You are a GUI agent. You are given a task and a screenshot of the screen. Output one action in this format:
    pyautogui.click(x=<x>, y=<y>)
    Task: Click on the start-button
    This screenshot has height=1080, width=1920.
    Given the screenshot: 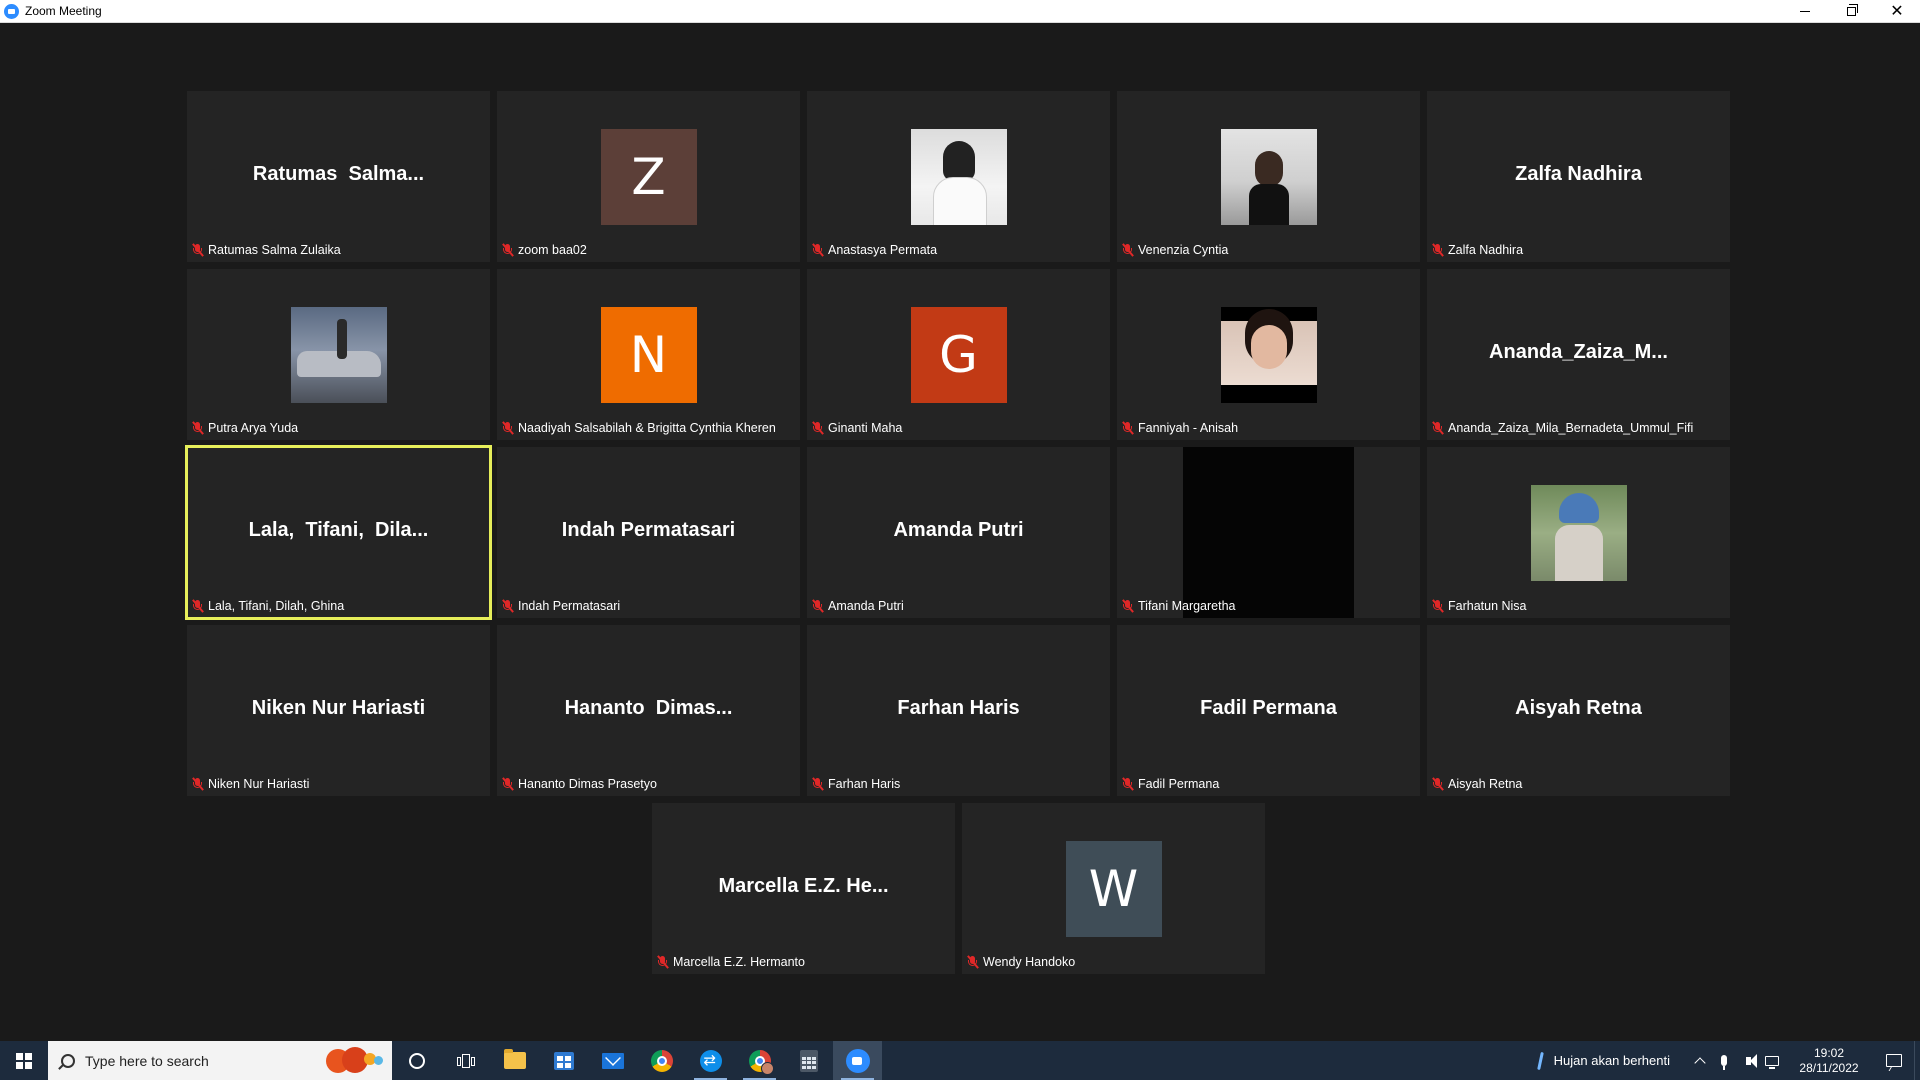 What is the action you would take?
    pyautogui.click(x=24, y=1060)
    